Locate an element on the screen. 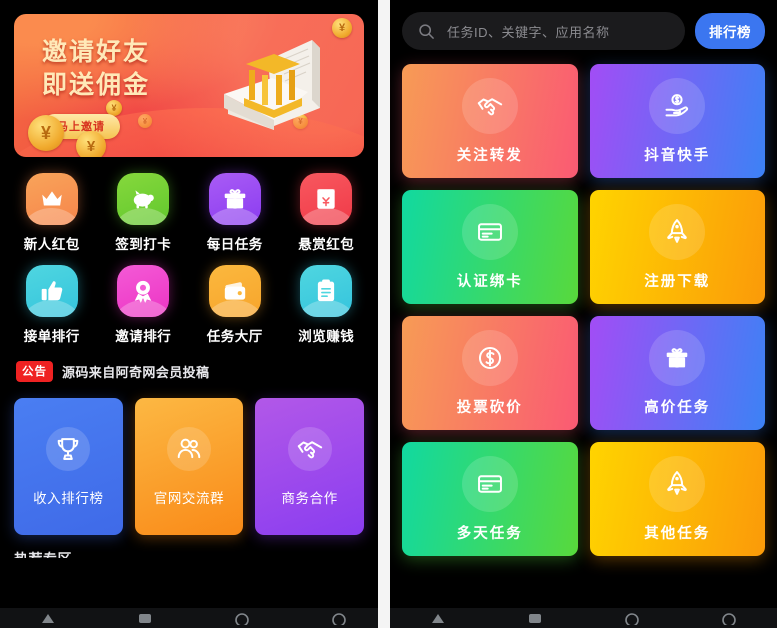  promo-card: 收入排行榜 is located at coordinates (68, 466).